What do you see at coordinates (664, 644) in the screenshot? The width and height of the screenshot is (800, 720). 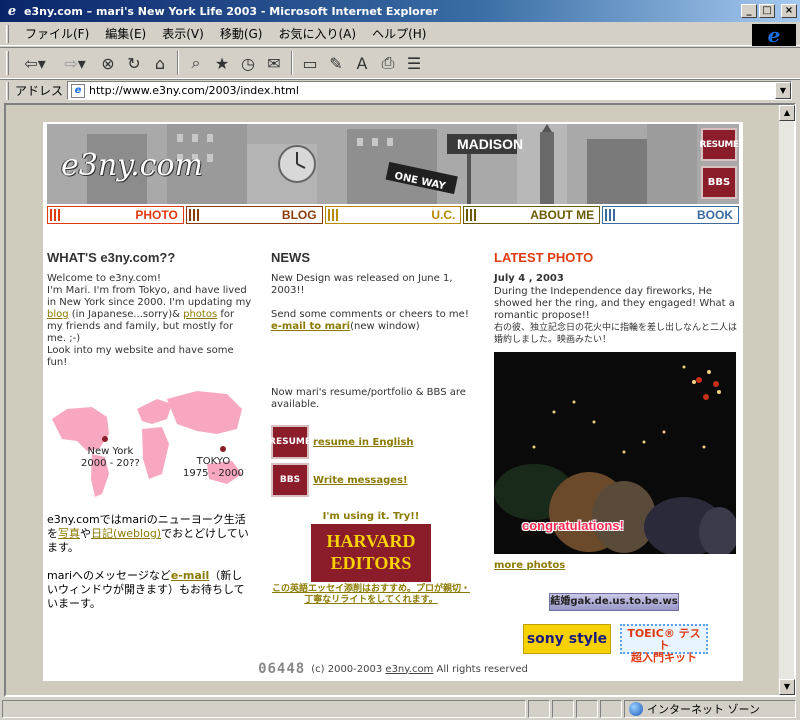 I see `toeic-banner: TOEIC® テスト 超入門キット` at bounding box center [664, 644].